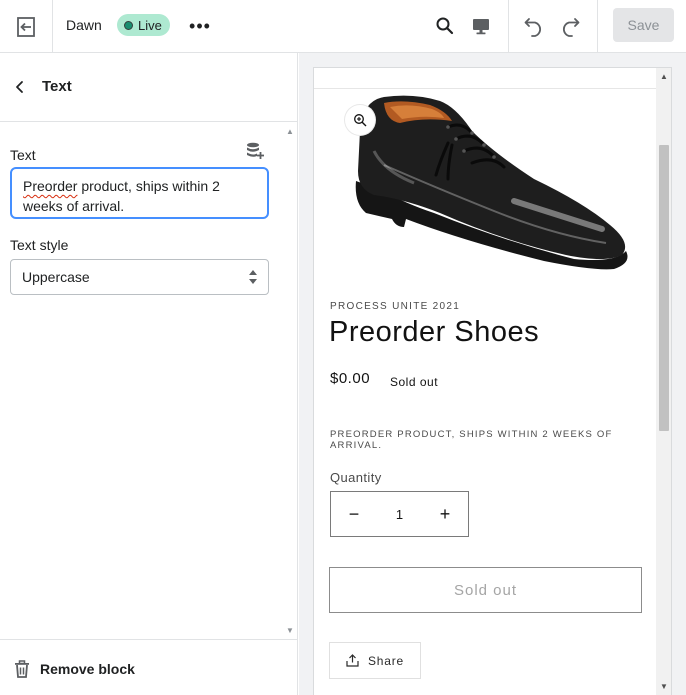 The width and height of the screenshot is (686, 695). I want to click on exit-icon, so click(26, 26).